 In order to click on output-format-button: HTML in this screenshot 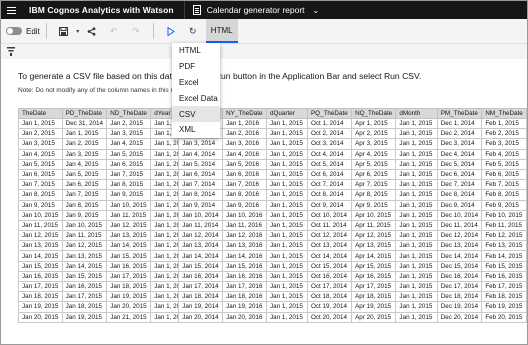, I will do `click(221, 31)`.